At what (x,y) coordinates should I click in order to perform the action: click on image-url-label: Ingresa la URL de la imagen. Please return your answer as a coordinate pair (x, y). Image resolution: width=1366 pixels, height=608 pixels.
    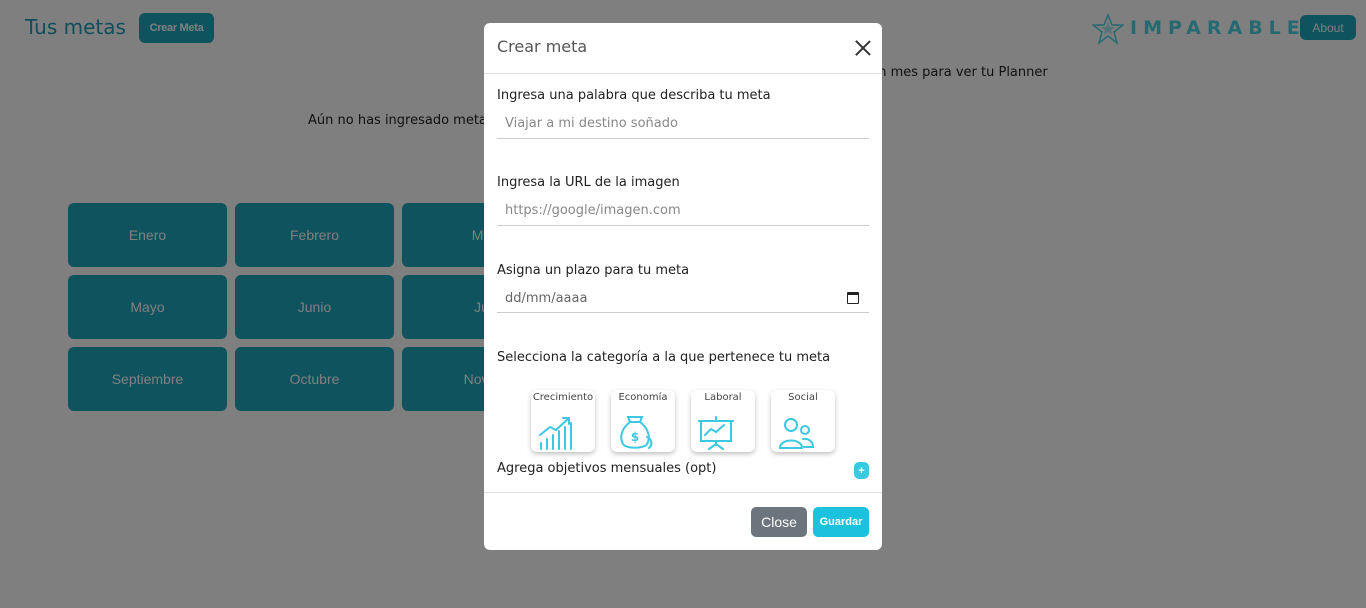
    Looking at the image, I should click on (588, 182).